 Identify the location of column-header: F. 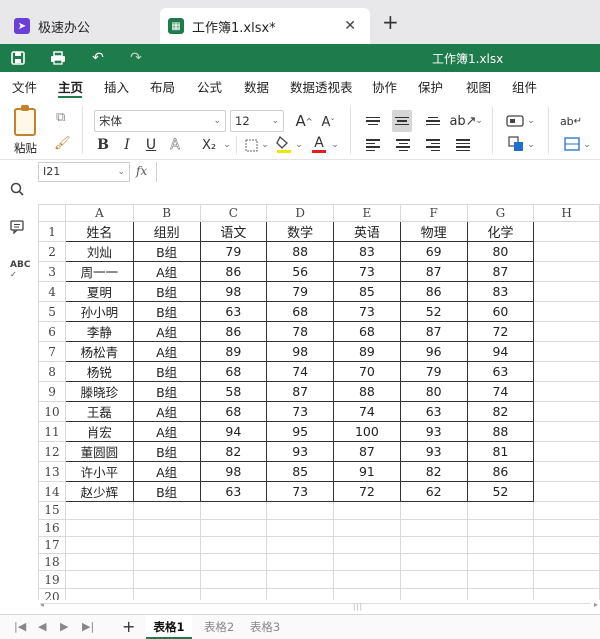
(433, 213).